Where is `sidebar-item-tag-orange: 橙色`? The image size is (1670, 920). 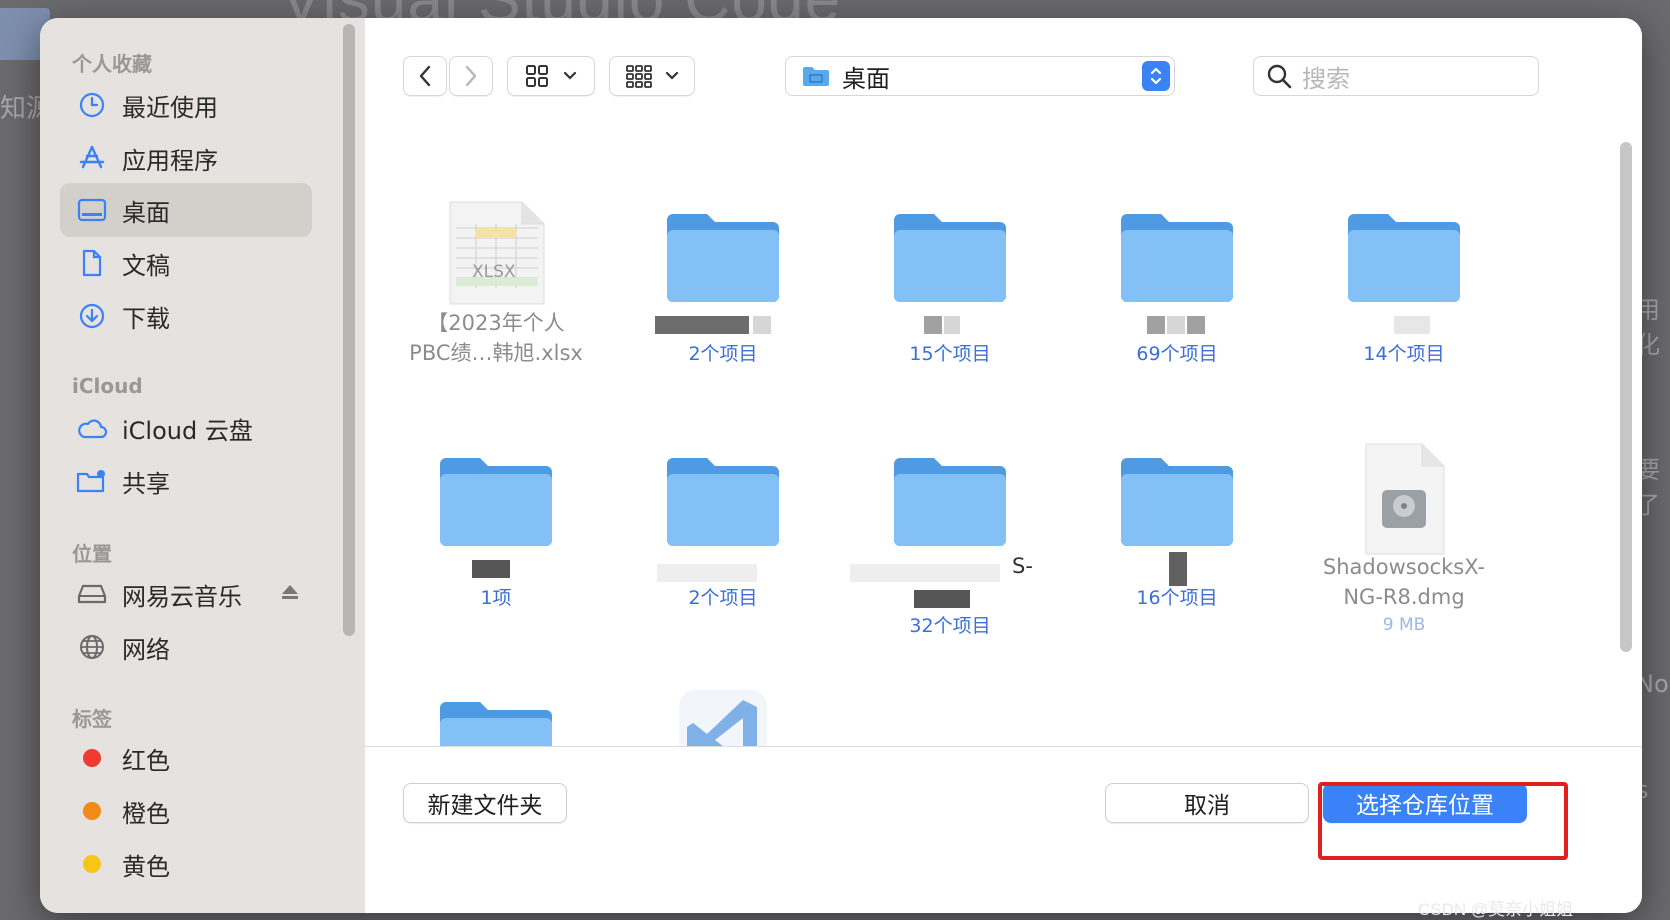 sidebar-item-tag-orange: 橙色 is located at coordinates (186, 811).